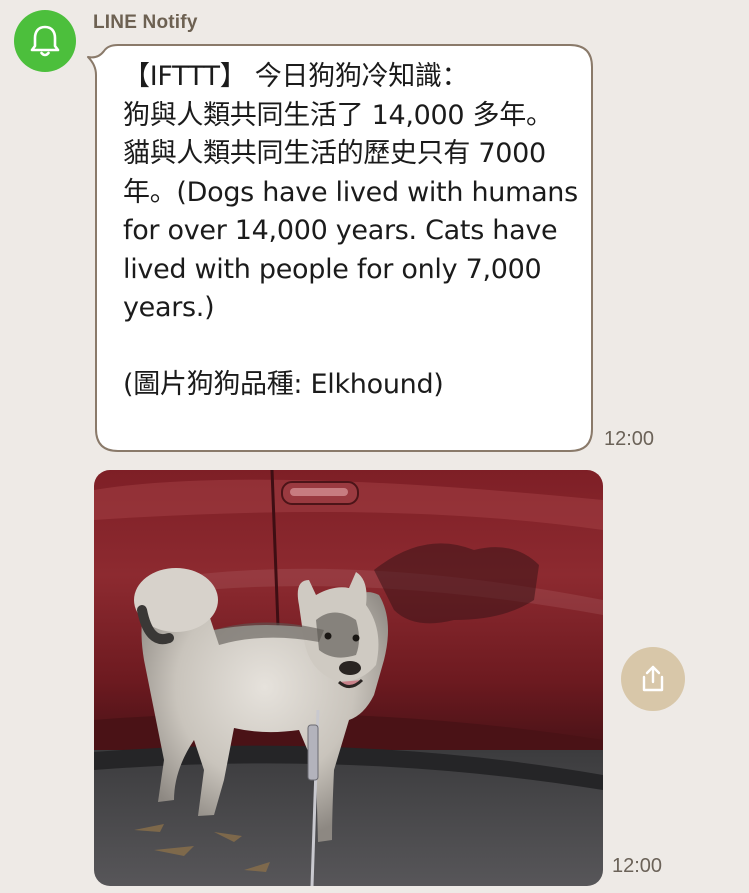 This screenshot has width=749, height=893. Describe the element at coordinates (145, 22) in the screenshot. I see `sender-name: LINE Notify` at that location.